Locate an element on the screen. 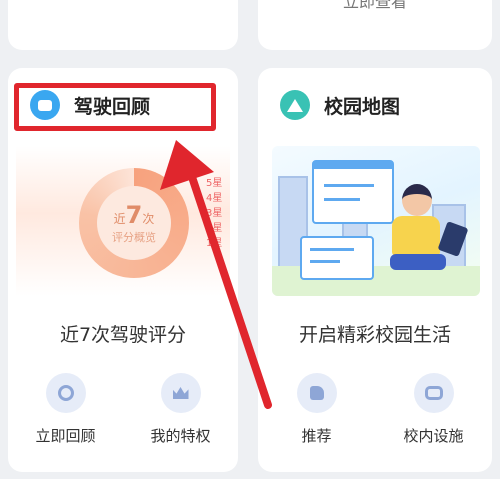 The width and height of the screenshot is (500, 479). crown-icon is located at coordinates (180, 393).